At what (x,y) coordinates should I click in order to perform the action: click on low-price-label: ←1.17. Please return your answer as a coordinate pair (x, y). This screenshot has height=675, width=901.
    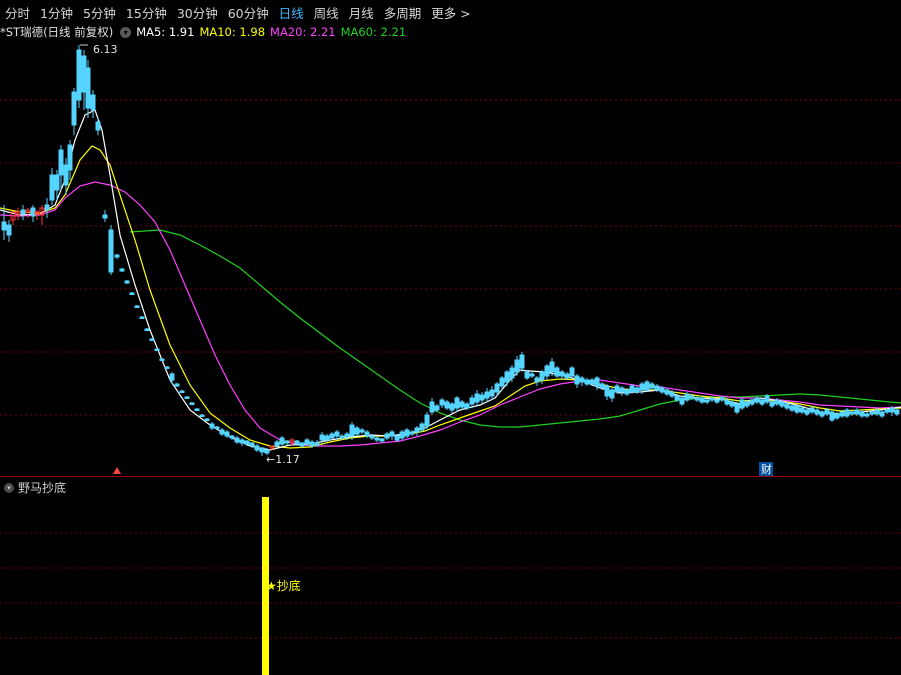
    Looking at the image, I should click on (283, 459).